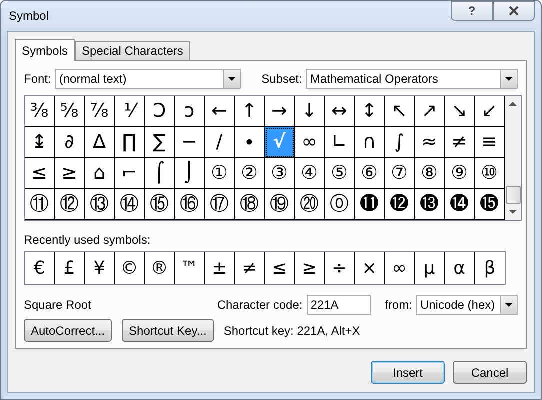  What do you see at coordinates (339, 305) in the screenshot?
I see `character-code-field: 221A` at bounding box center [339, 305].